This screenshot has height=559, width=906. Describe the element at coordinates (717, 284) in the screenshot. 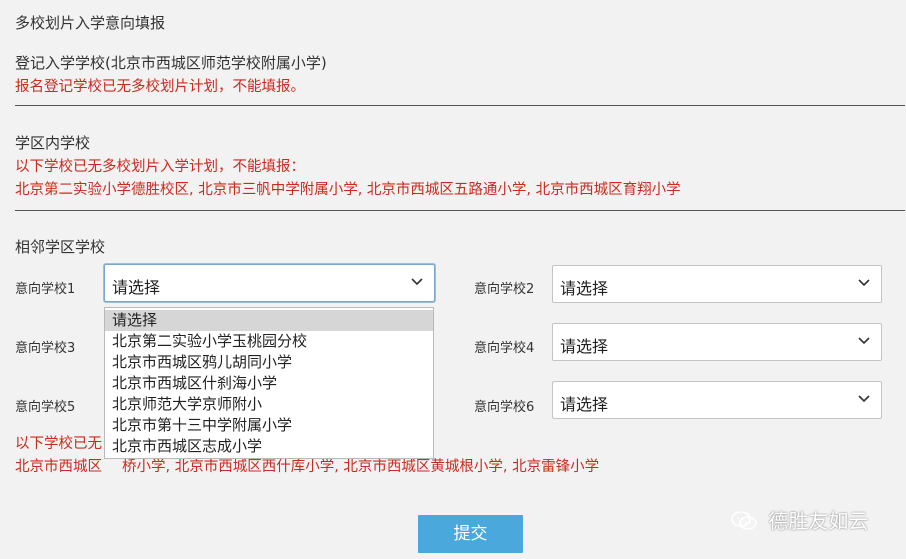

I see `intent-school-2-select: 请选择` at that location.